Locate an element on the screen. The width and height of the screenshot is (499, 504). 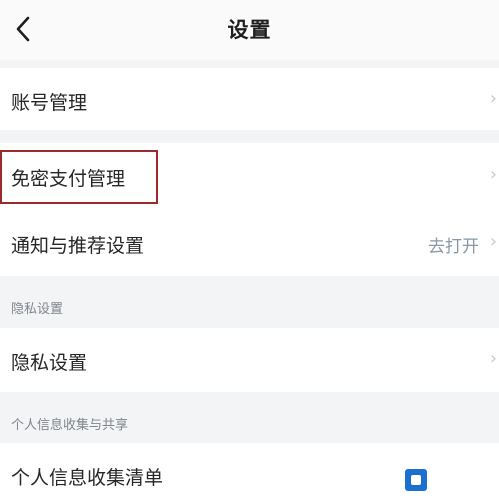
section-header-personal-info: 个人信息收集与共享 is located at coordinates (70, 425).